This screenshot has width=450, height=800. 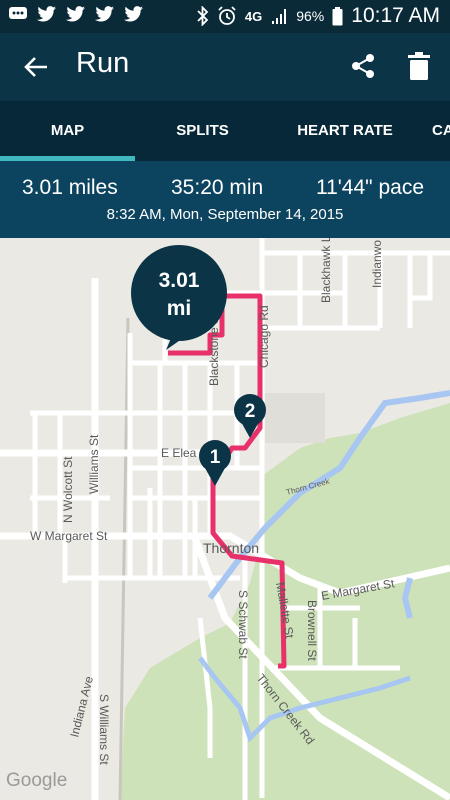 I want to click on battery-percent: 96%, so click(x=310, y=16).